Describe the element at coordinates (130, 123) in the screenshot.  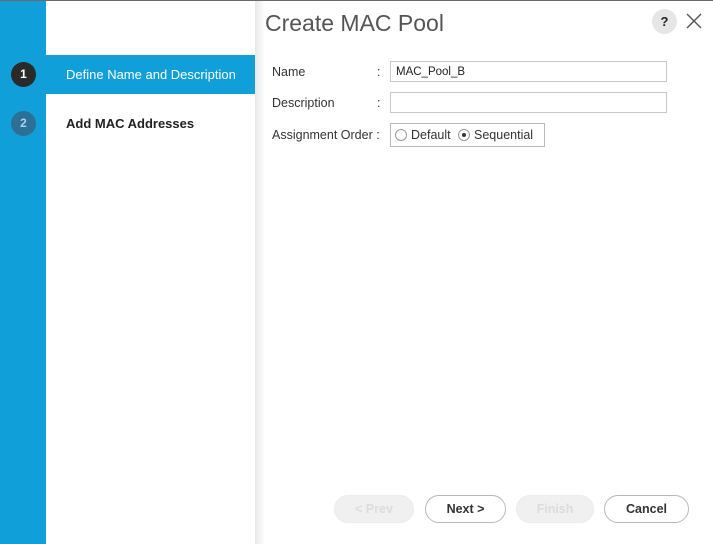
I see `wizard-step-2-label: Add MAC Addresses` at that location.